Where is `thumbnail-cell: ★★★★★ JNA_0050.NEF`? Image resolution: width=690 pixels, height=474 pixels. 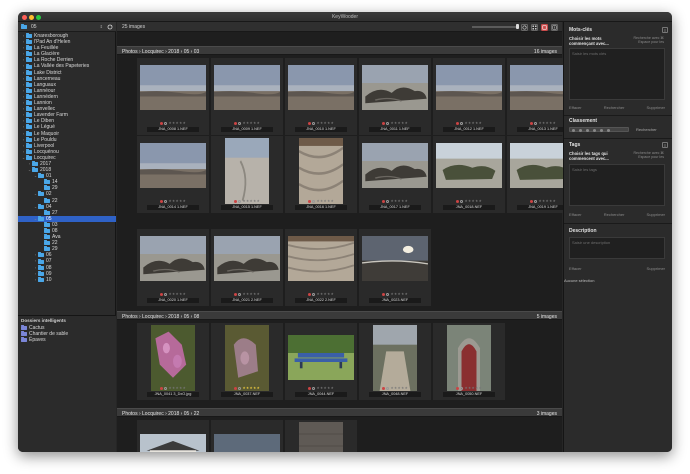 thumbnail-cell: ★★★★★ JNA_0050.NEF is located at coordinates (469, 361).